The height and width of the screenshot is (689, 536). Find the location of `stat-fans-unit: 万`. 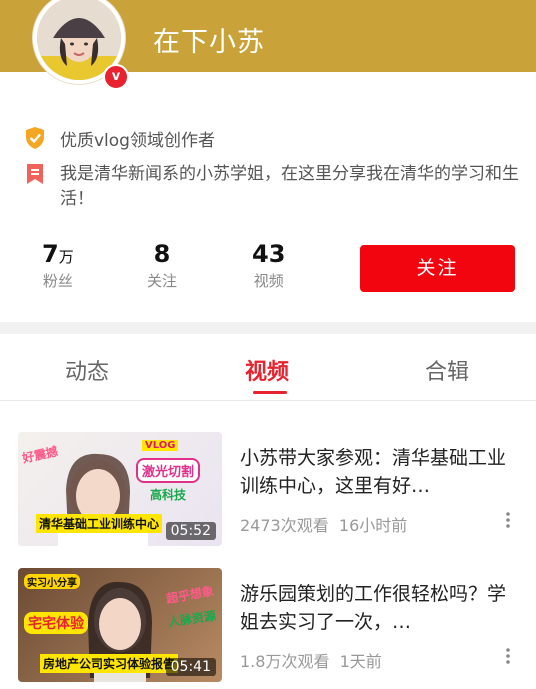

stat-fans-unit: 万 is located at coordinates (66, 257).